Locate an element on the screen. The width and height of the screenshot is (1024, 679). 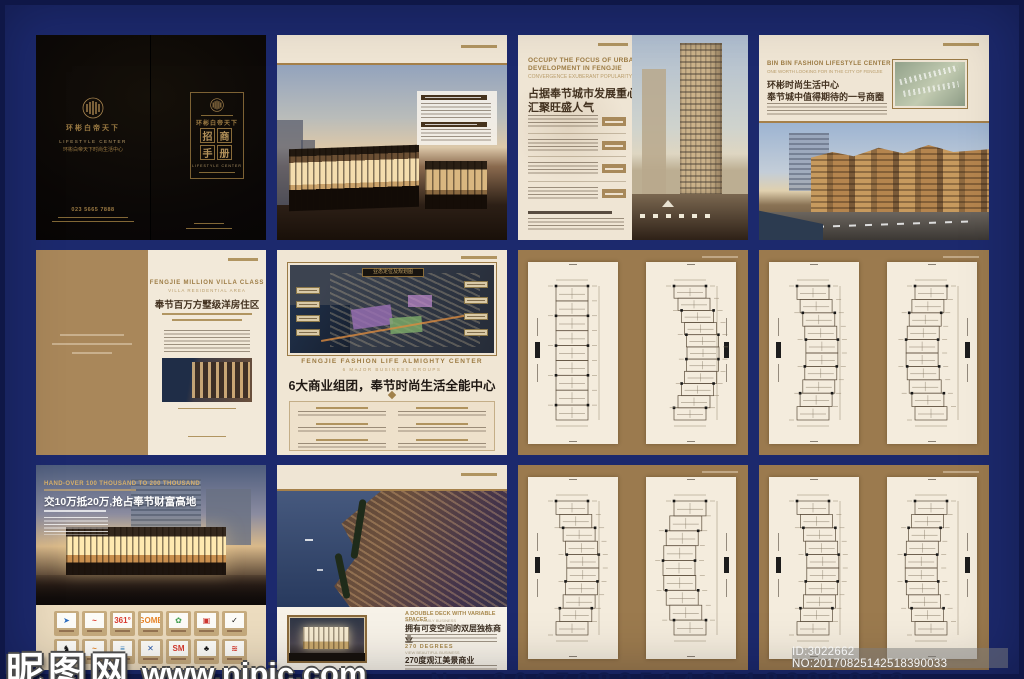
booklet-title-char: 商 is located at coordinates (224, 135).